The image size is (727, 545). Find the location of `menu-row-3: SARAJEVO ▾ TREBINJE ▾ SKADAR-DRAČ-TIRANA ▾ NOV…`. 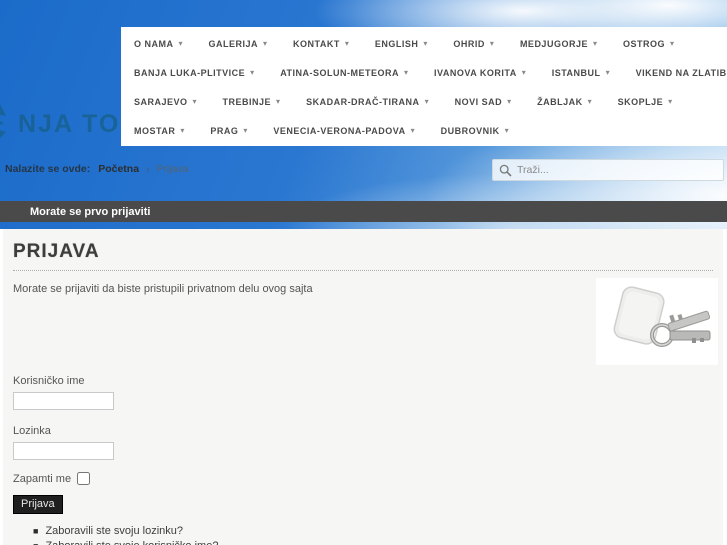

menu-row-3: SARAJEVO ▾ TREBINJE ▾ SKADAR-DRAČ-TIRANA ▾ NOV… is located at coordinates (425, 101).